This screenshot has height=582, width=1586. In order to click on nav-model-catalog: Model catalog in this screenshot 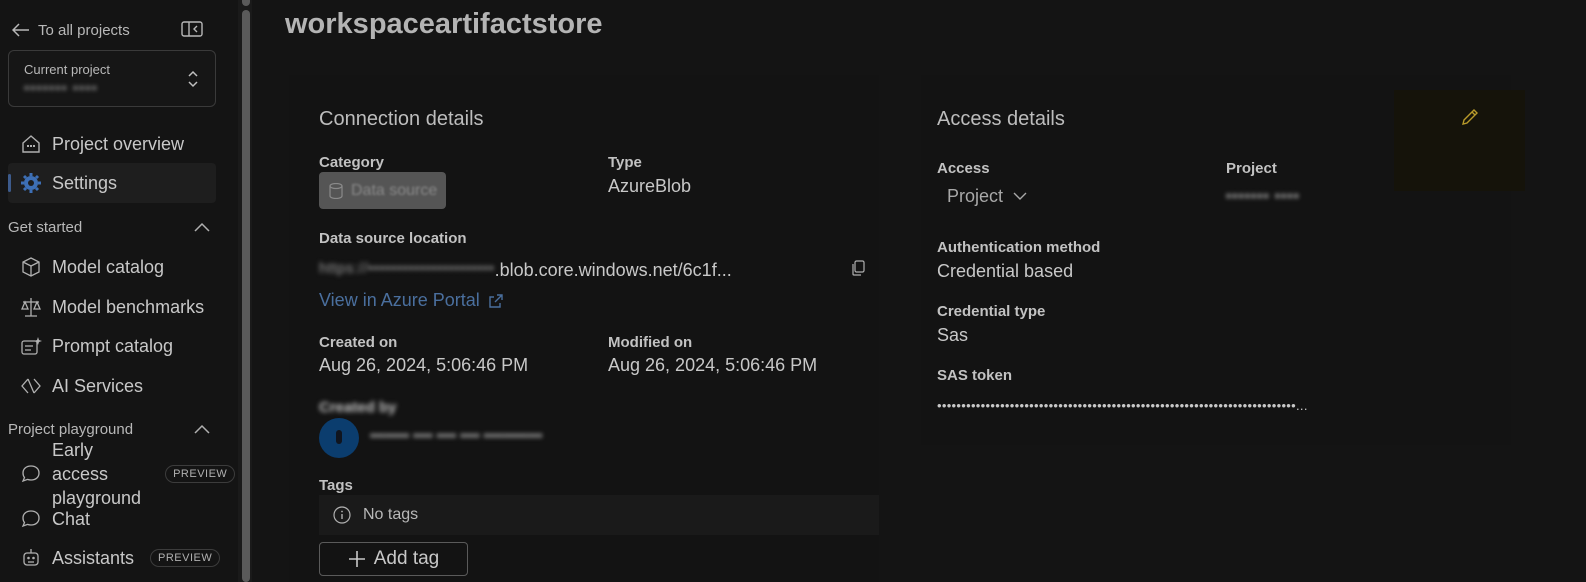, I will do `click(112, 267)`.